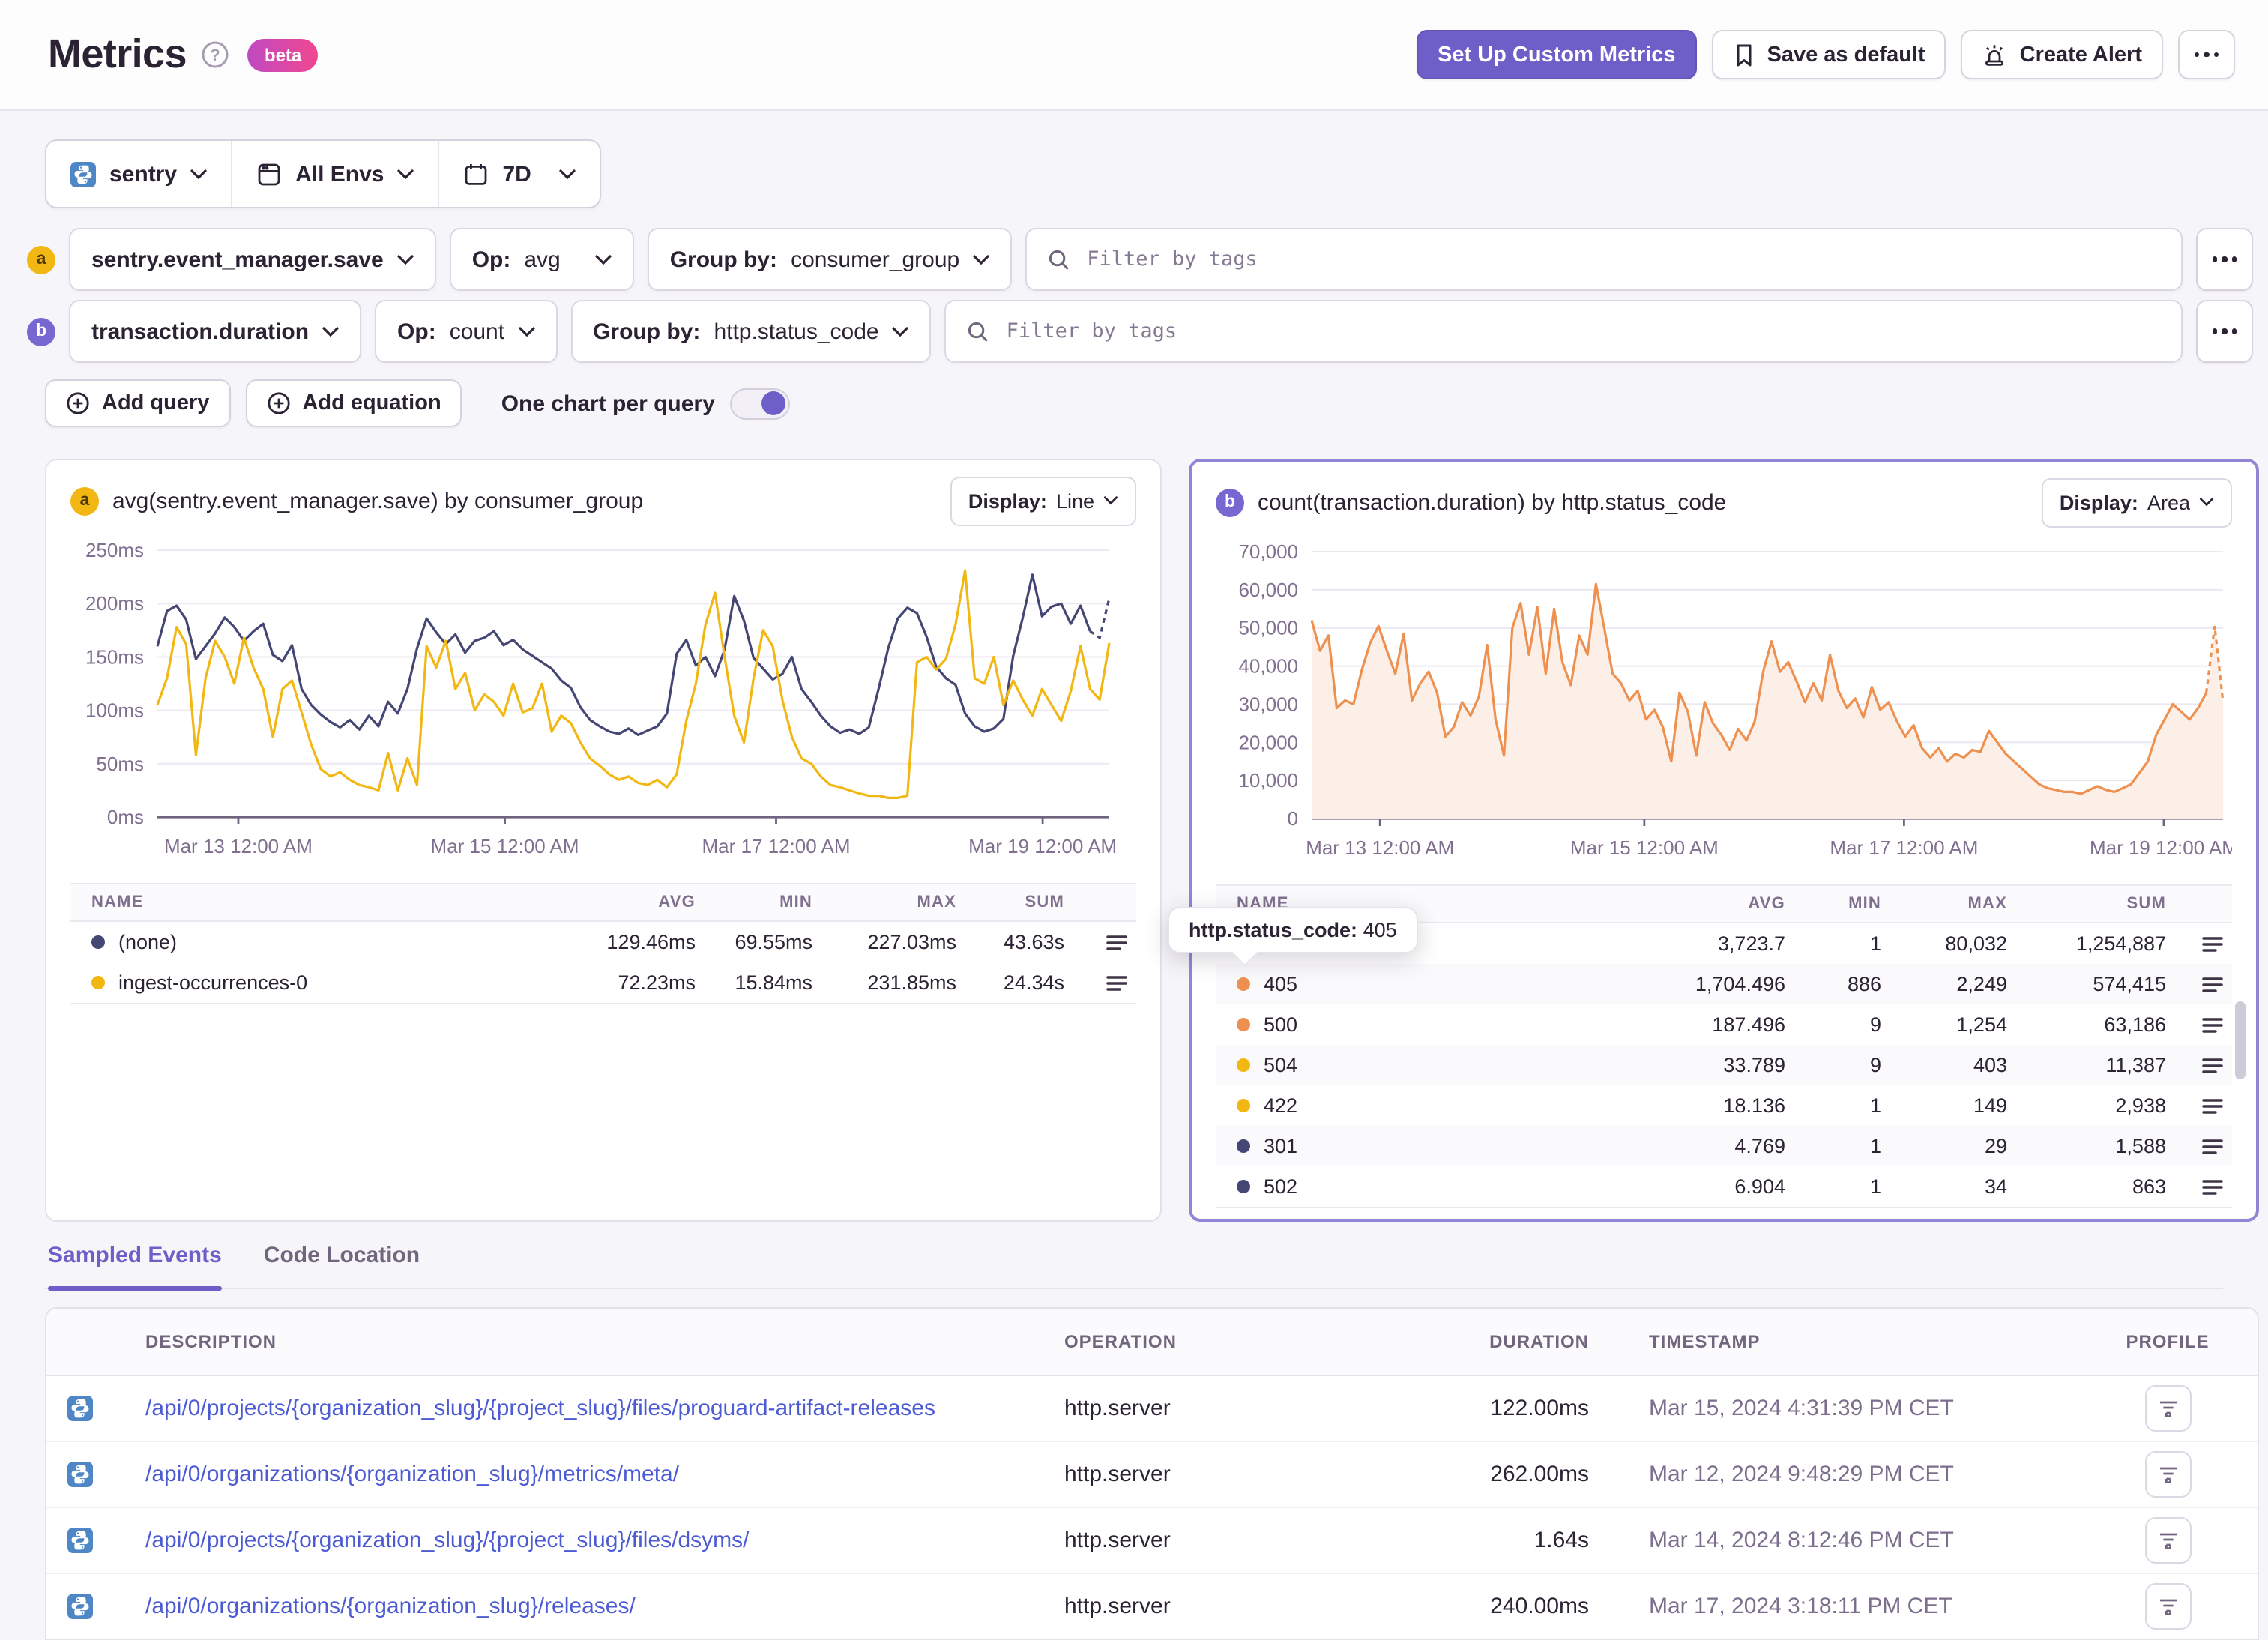 Image resolution: width=2268 pixels, height=1640 pixels. What do you see at coordinates (1622, 259) in the screenshot?
I see `tag-filter-input-a` at bounding box center [1622, 259].